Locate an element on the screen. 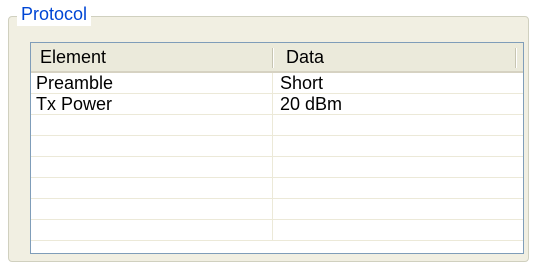 The width and height of the screenshot is (537, 269). column-header-element: Element is located at coordinates (151, 57).